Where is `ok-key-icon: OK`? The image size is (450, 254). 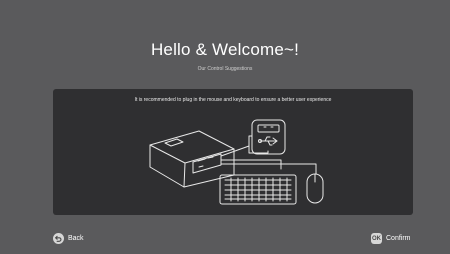
ok-key-icon: OK is located at coordinates (376, 238).